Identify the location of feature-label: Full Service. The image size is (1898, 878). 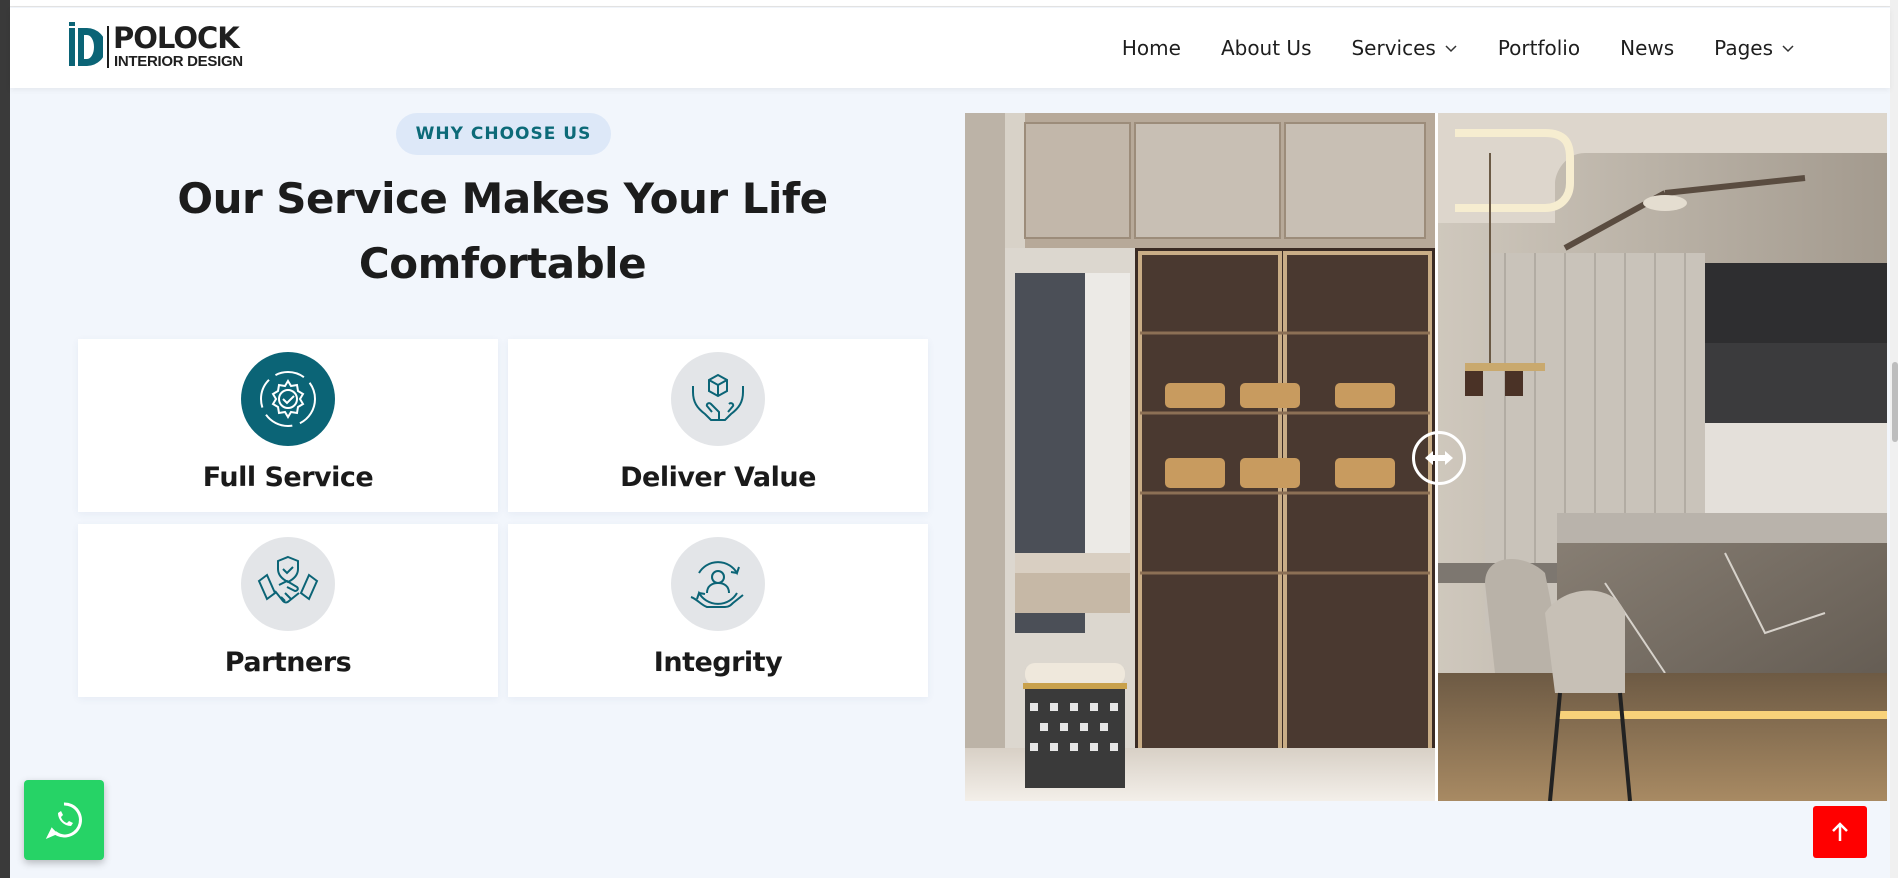
(288, 477).